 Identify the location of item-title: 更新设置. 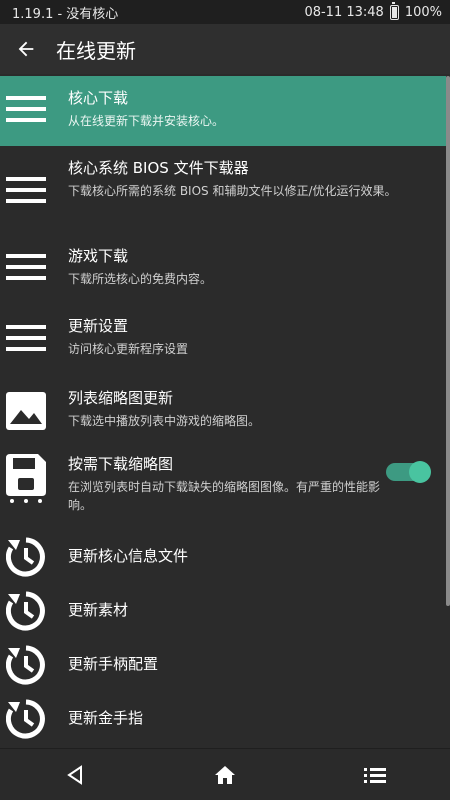
(98, 326).